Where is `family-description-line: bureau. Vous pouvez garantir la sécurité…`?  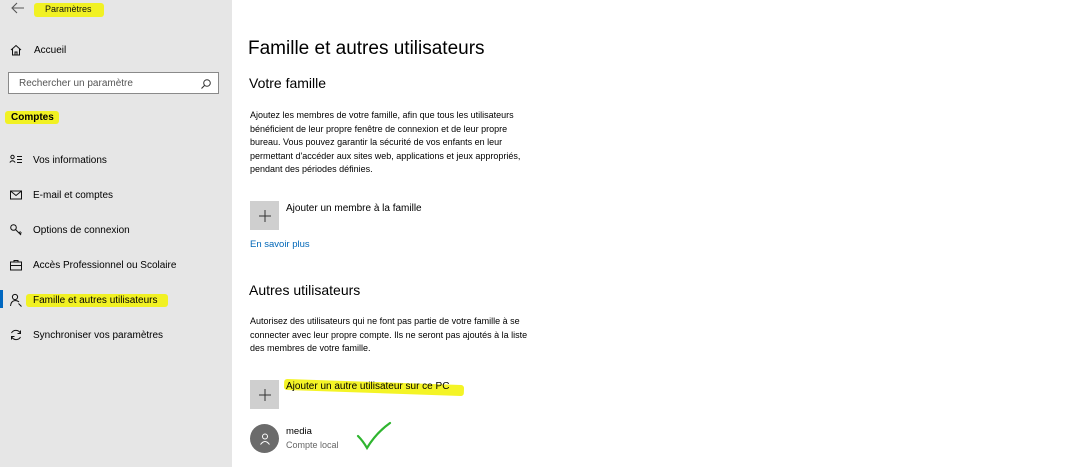
family-description-line: bureau. Vous pouvez garantir la sécurité… is located at coordinates (376, 142).